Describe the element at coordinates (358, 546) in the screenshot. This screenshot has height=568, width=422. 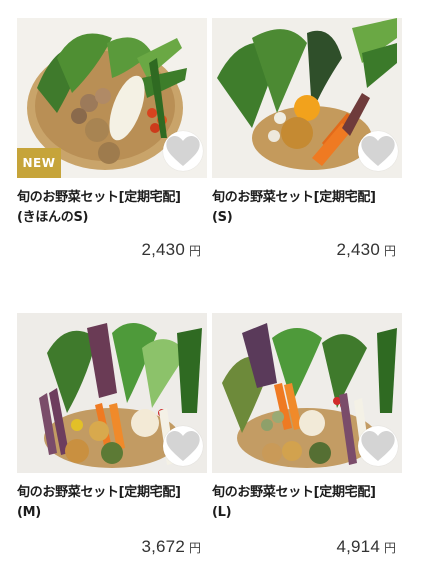
I see `price: 4,914` at that location.